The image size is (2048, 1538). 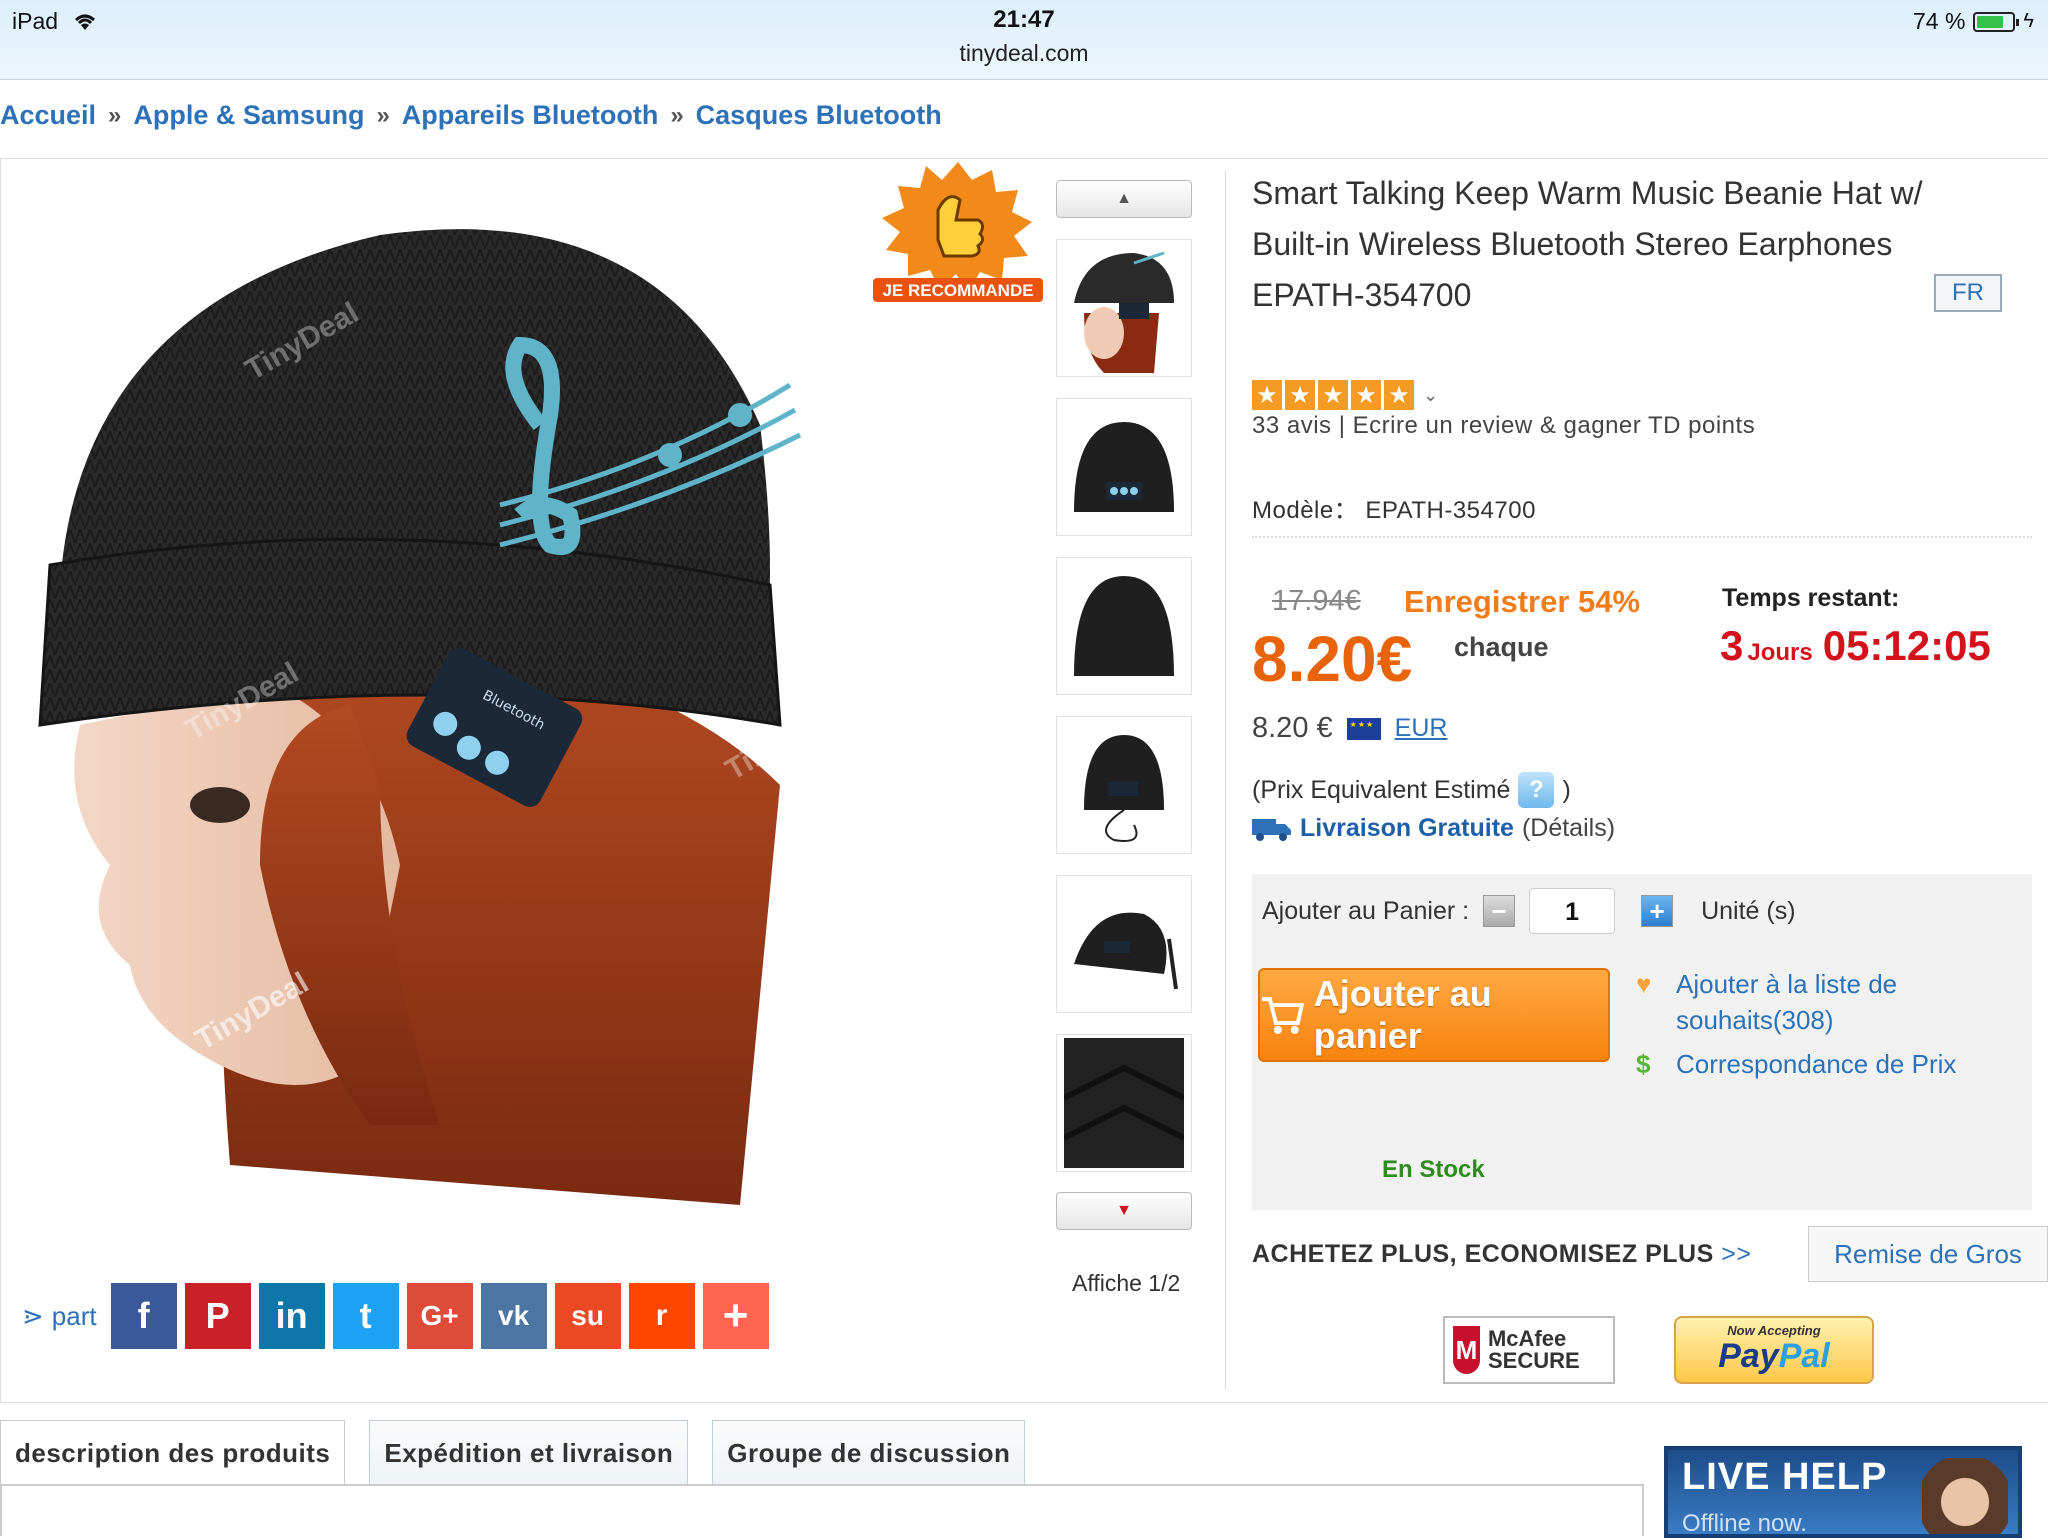 I want to click on battery-percent: 74 %, so click(x=1939, y=21).